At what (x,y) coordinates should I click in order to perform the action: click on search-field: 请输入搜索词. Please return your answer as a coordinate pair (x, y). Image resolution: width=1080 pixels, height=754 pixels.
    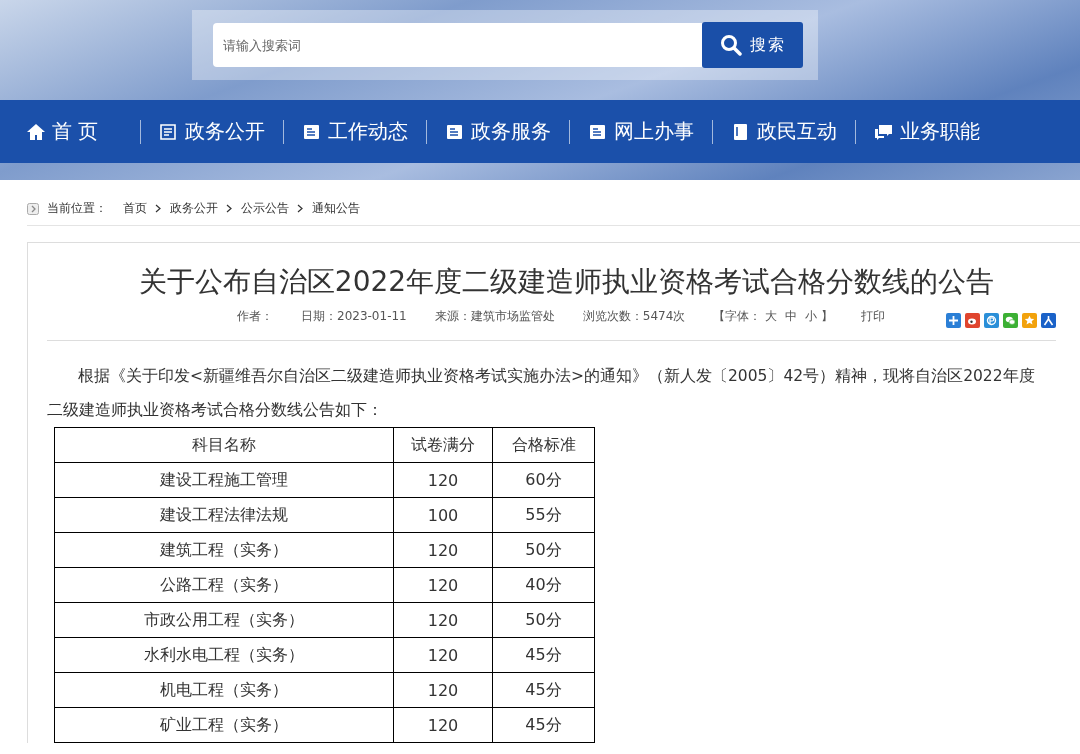
    Looking at the image, I should click on (457, 45).